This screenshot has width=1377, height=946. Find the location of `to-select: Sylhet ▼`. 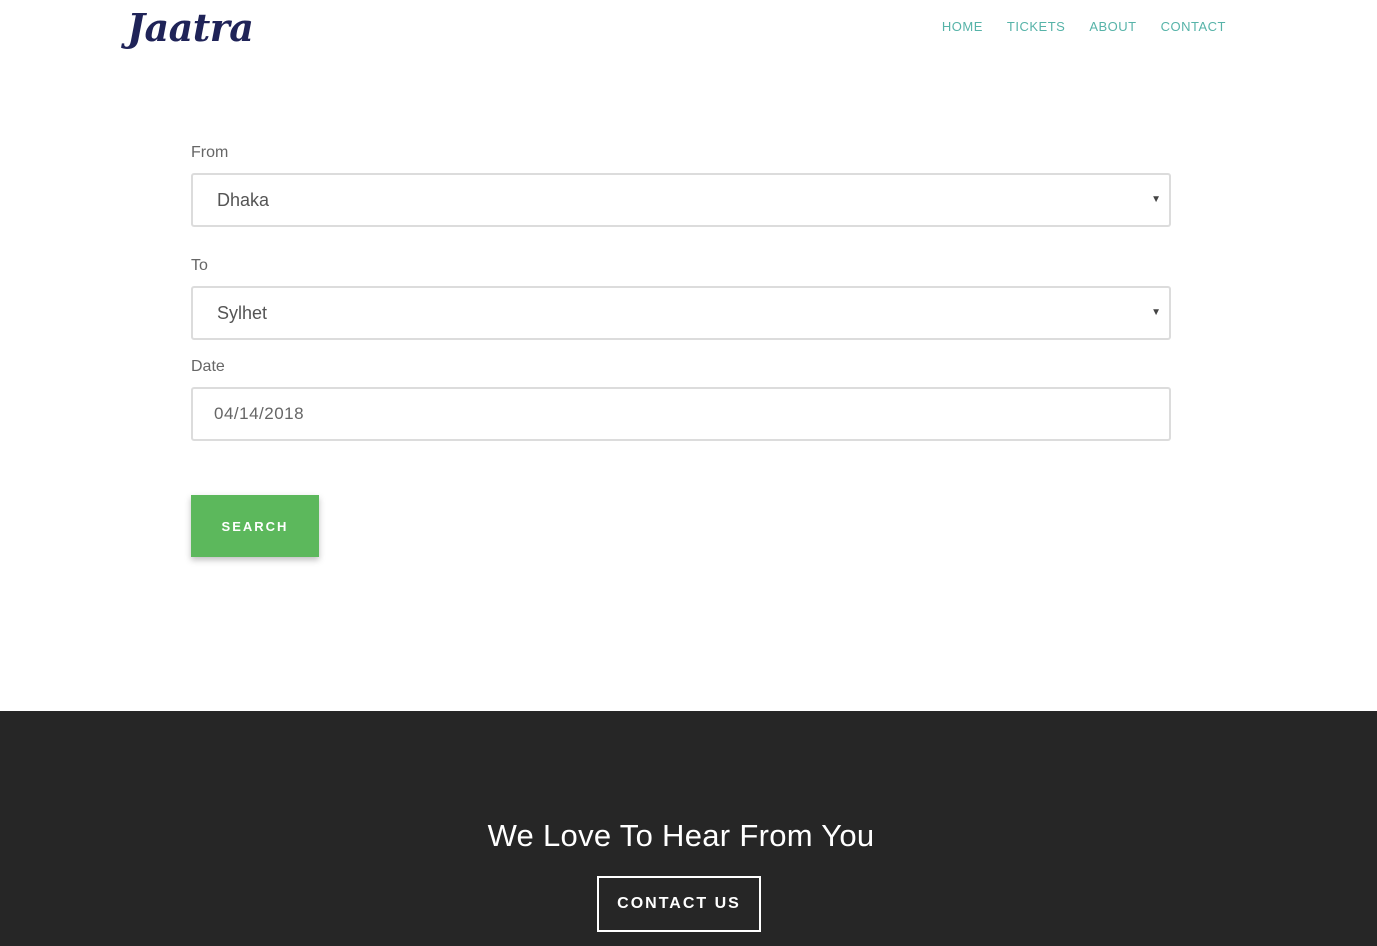

to-select: Sylhet ▼ is located at coordinates (681, 313).